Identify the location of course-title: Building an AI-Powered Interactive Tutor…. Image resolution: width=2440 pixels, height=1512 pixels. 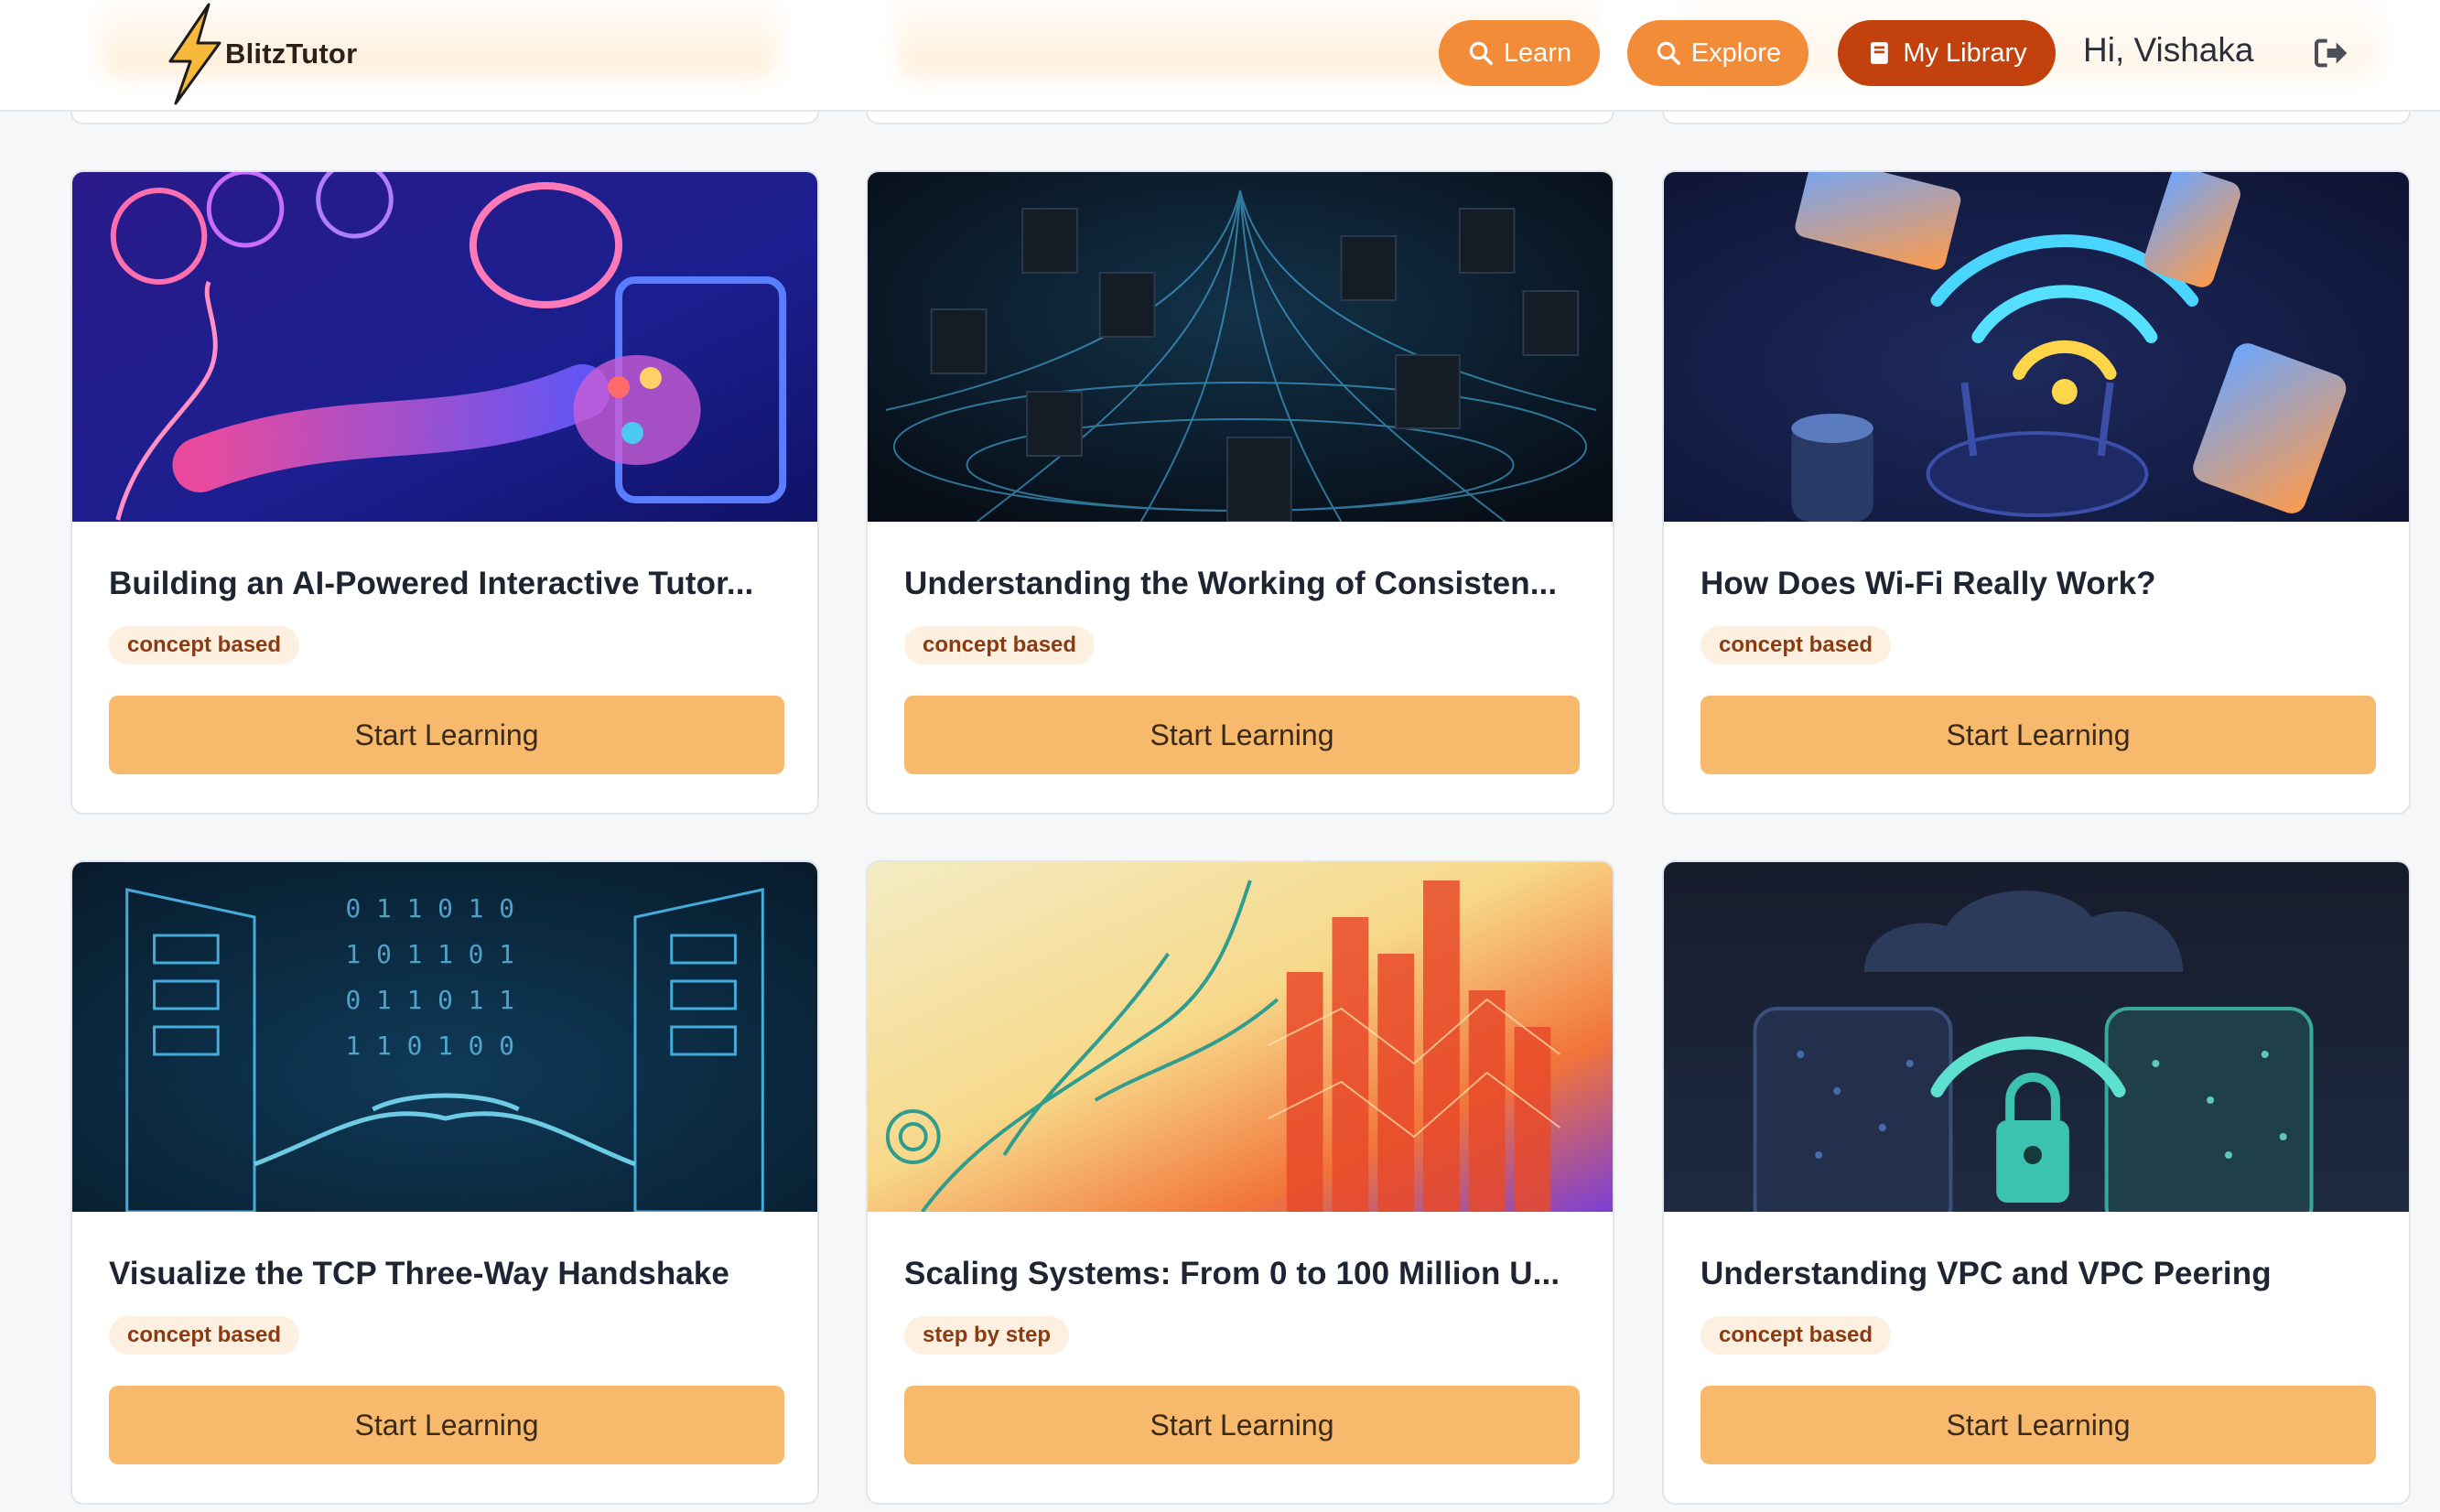
(431, 583).